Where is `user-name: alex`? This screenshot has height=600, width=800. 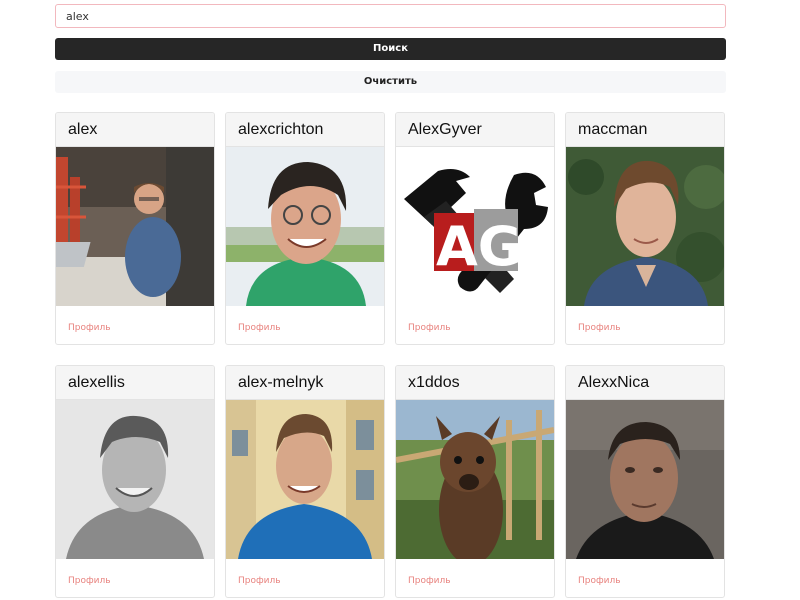 user-name: alex is located at coordinates (135, 130).